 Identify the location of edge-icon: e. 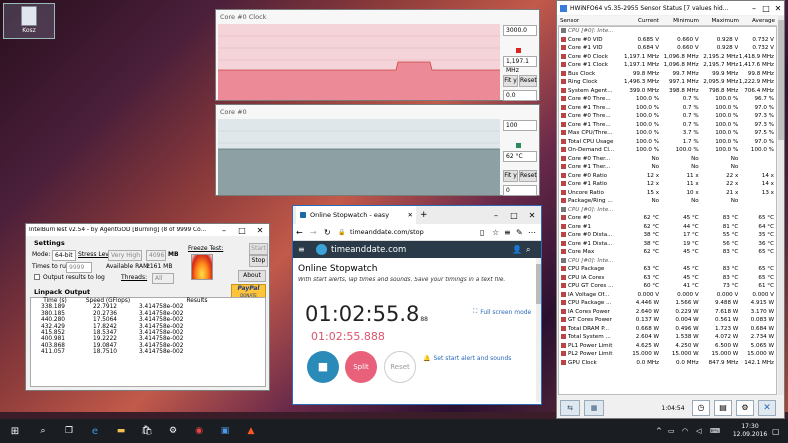
(95, 431).